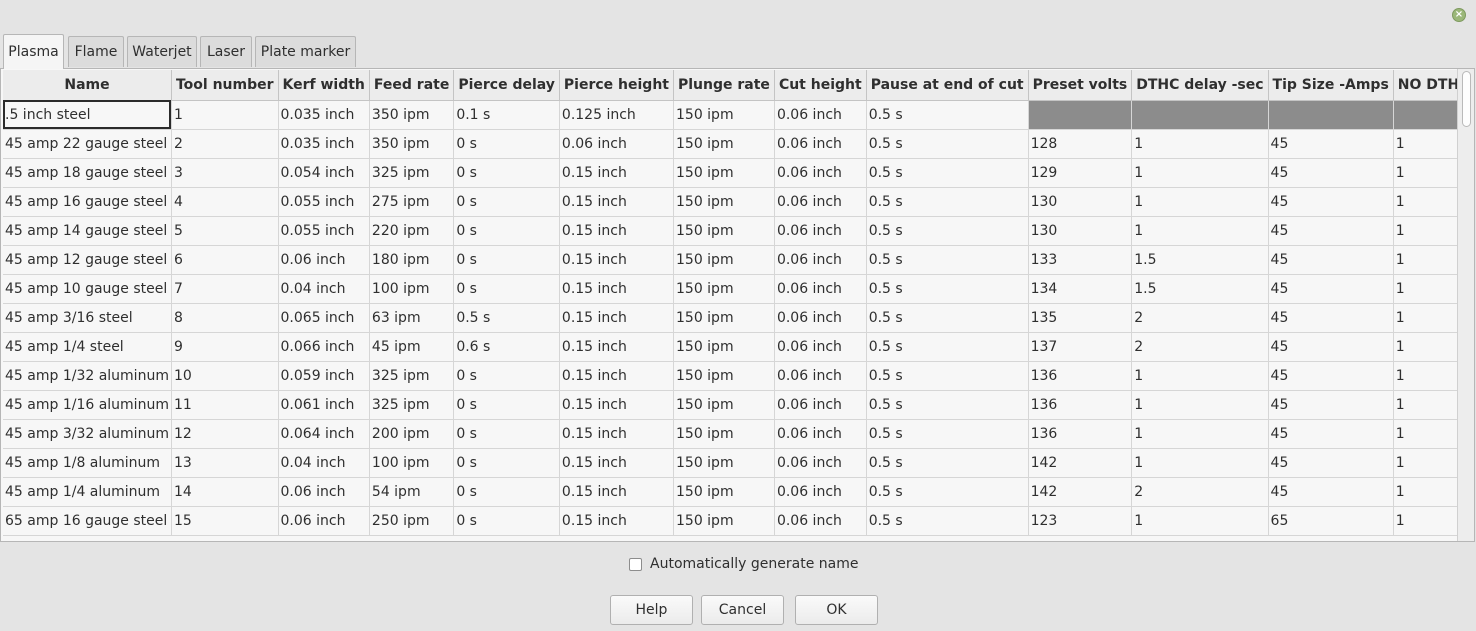 The height and width of the screenshot is (631, 1476). Describe the element at coordinates (947, 85) in the screenshot. I see `column-header: Pause at end of cut` at that location.